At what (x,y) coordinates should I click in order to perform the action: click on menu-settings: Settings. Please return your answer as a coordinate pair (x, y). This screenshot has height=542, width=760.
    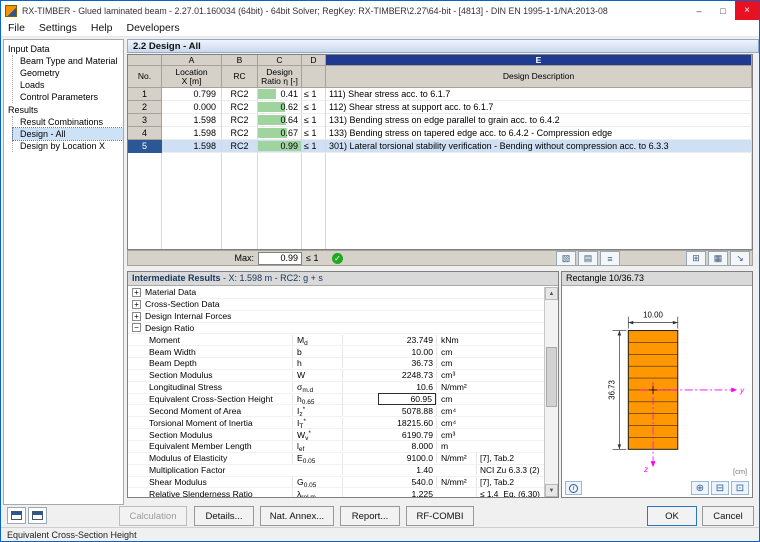
    Looking at the image, I should click on (58, 28).